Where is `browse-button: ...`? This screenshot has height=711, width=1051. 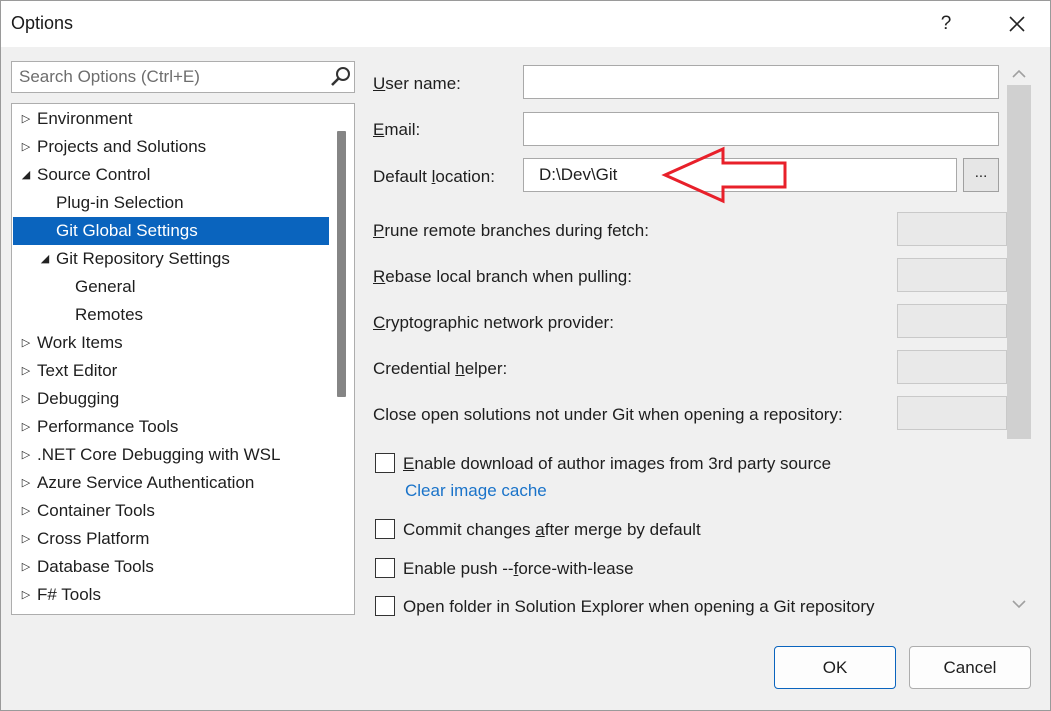 browse-button: ... is located at coordinates (981, 175).